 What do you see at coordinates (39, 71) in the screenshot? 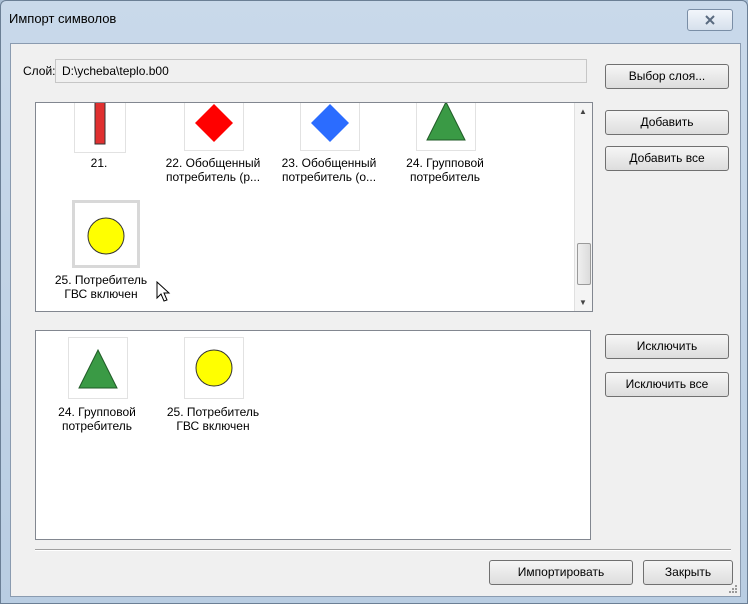
I see `layer-label: Слой:` at bounding box center [39, 71].